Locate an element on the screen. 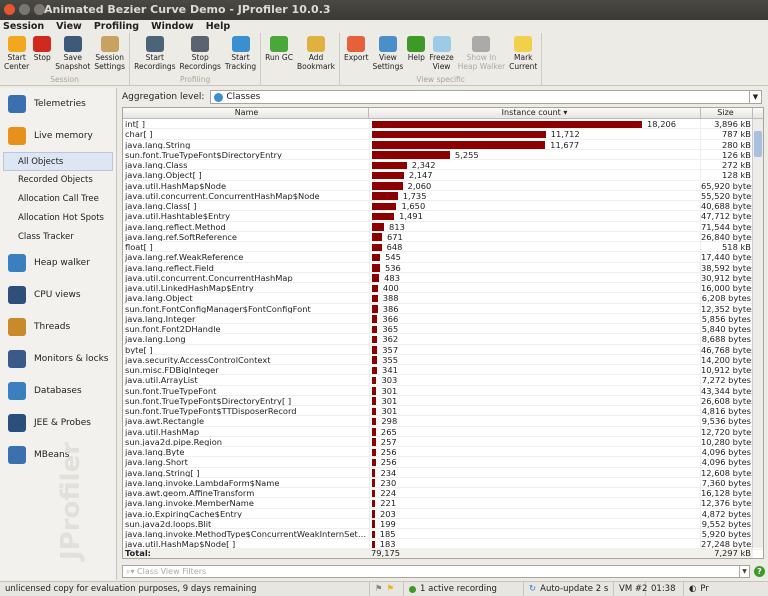 This screenshot has height=596, width=768. table-row: java.lang.String 11,677 280 kB is located at coordinates (443, 144).